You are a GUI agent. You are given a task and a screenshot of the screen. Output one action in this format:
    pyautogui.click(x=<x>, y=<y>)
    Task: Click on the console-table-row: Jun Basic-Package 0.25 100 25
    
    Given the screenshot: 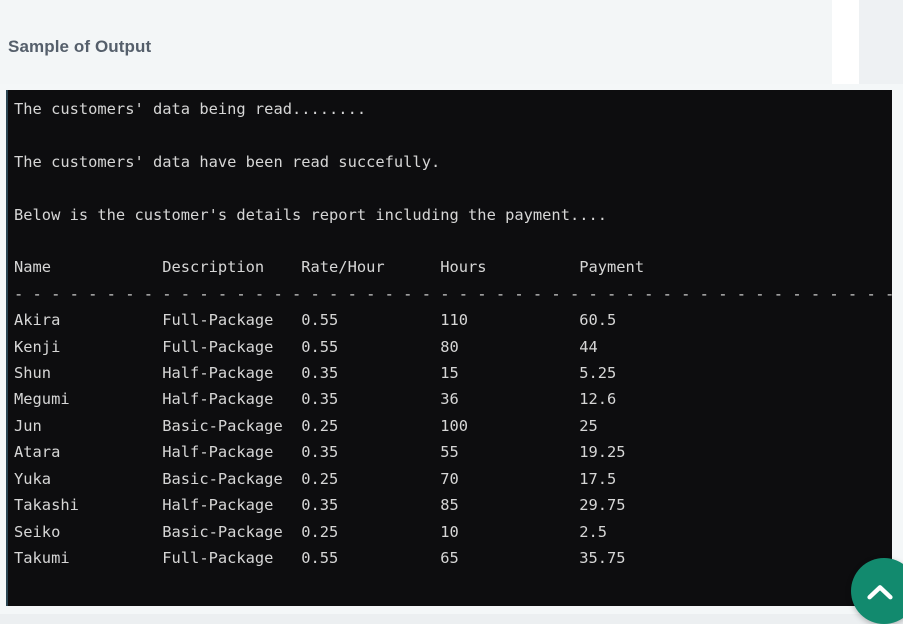 What is the action you would take?
    pyautogui.click(x=306, y=425)
    